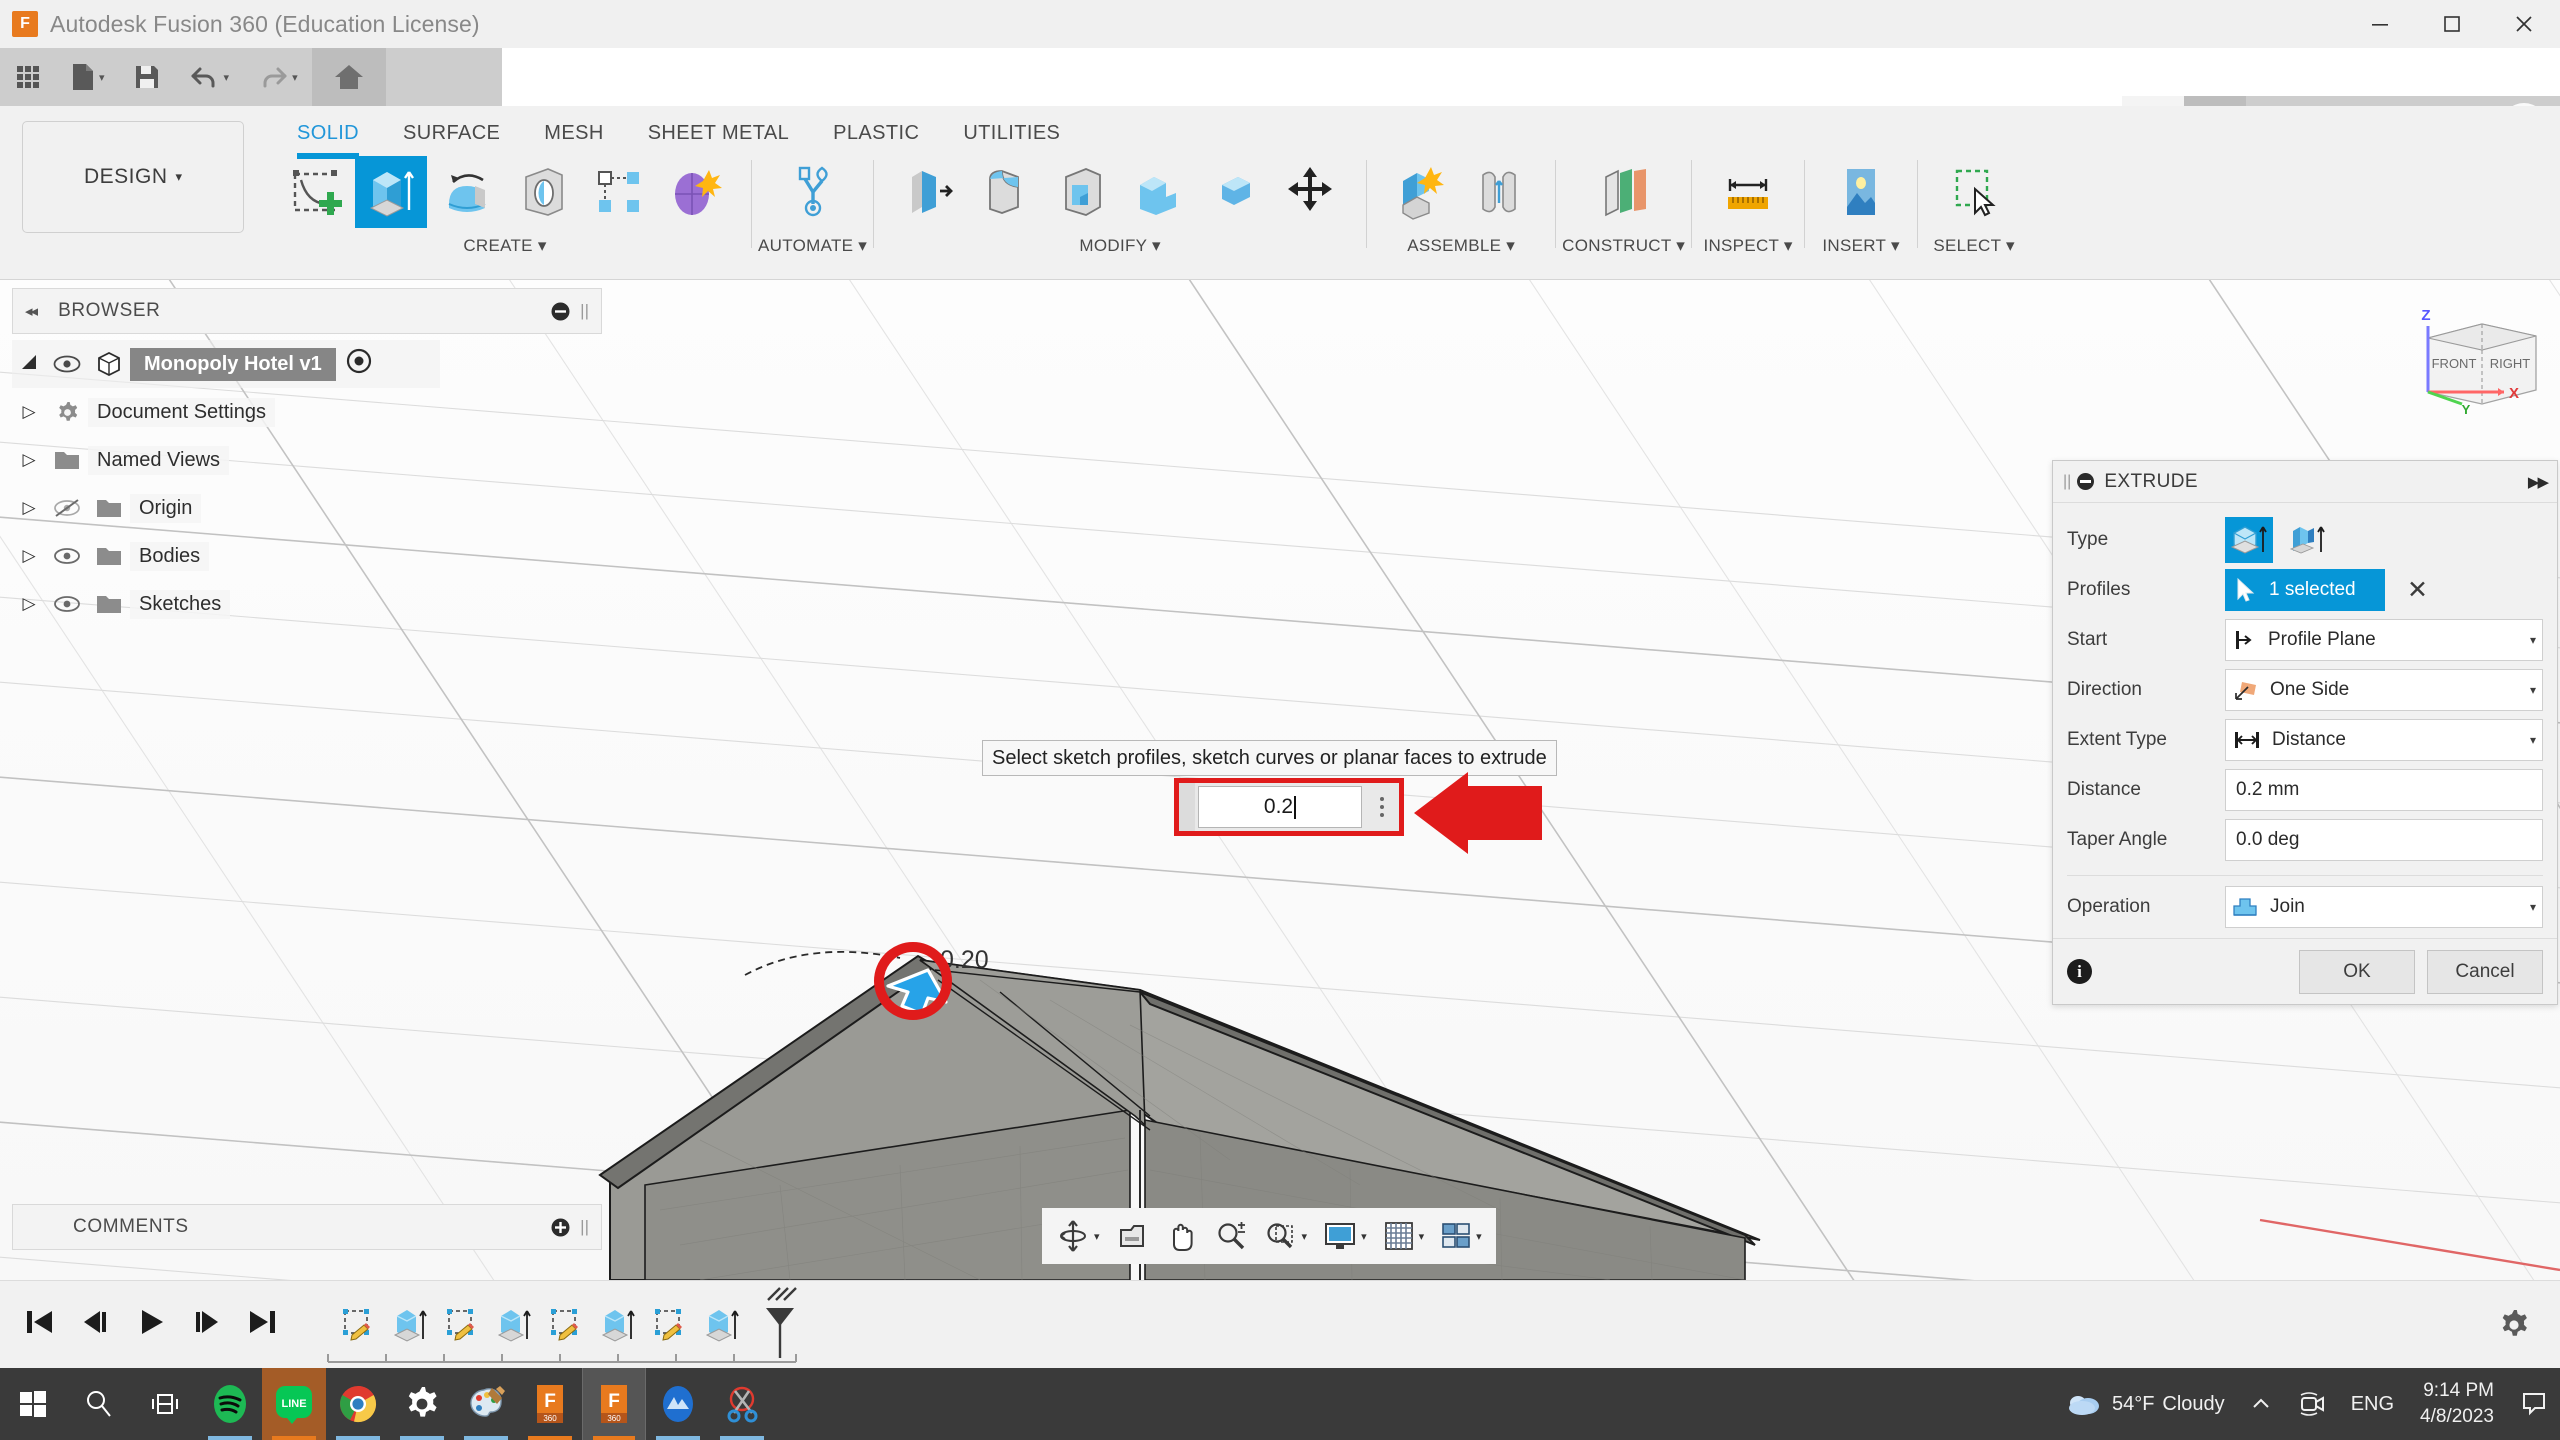 The image size is (2560, 1440). What do you see at coordinates (876, 136) in the screenshot?
I see `tab-plastic: PLASTIC` at bounding box center [876, 136].